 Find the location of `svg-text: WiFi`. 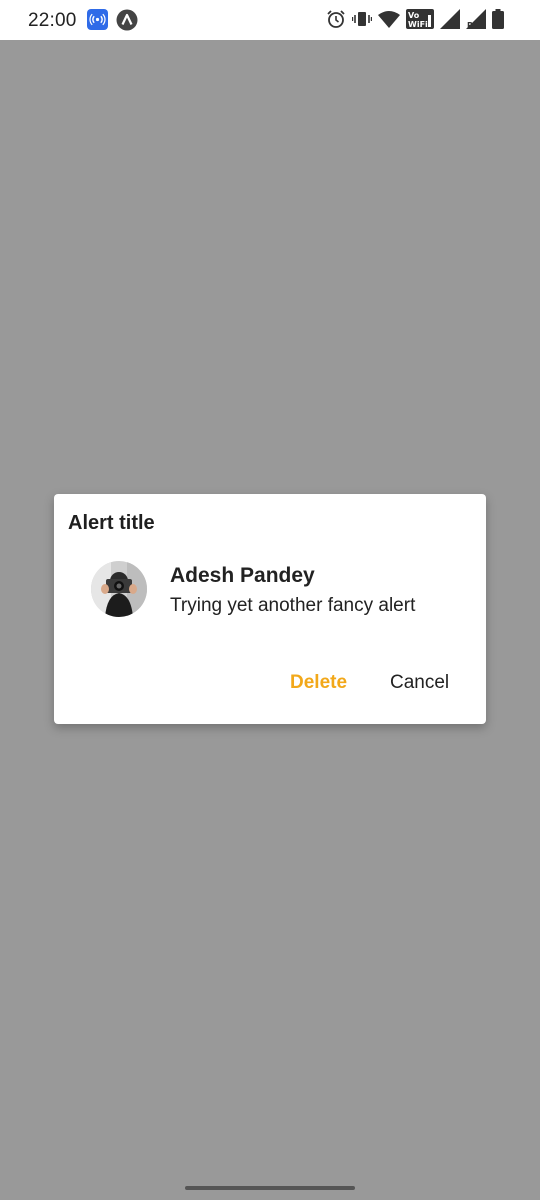

svg-text: WiFi is located at coordinates (418, 24).